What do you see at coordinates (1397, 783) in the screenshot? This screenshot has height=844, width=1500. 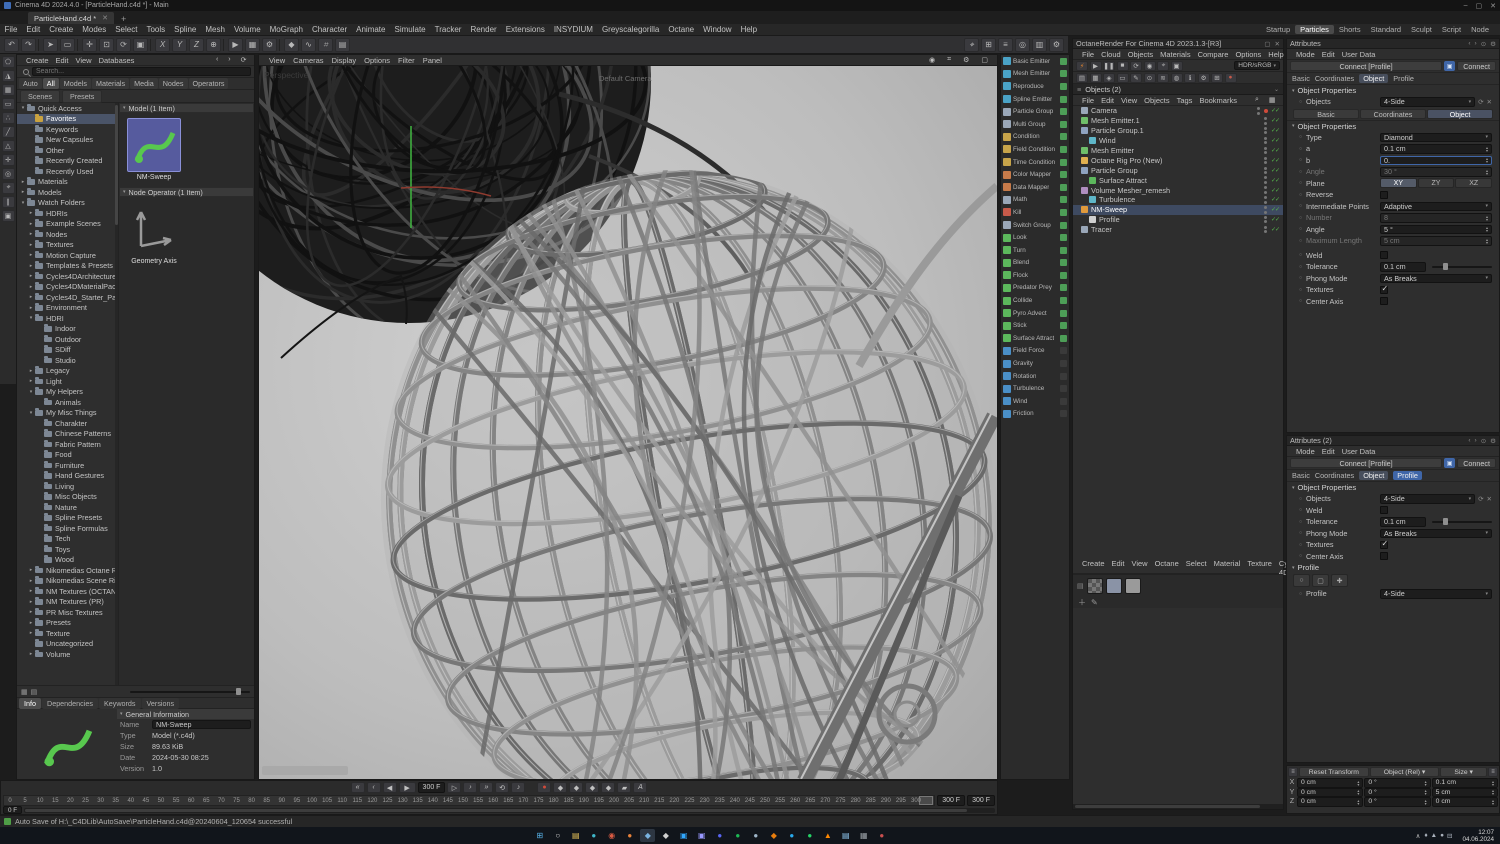 I see `rotation-input: 0 ° ▴ ▾` at bounding box center [1397, 783].